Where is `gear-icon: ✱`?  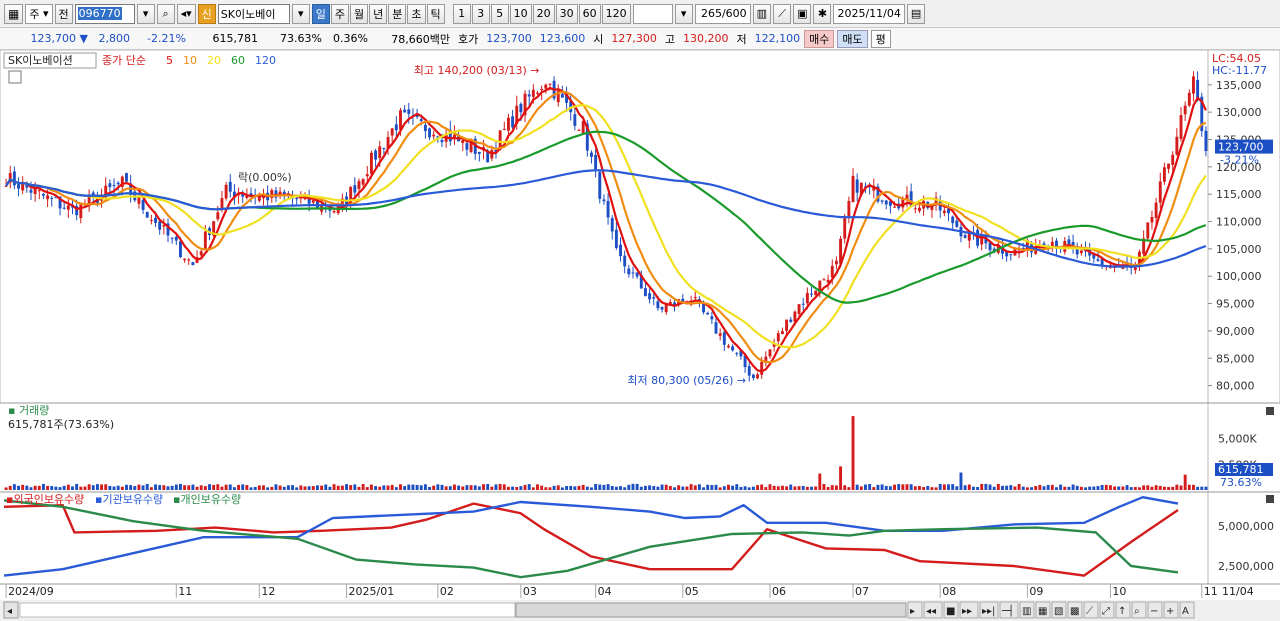
gear-icon: ✱ is located at coordinates (822, 13).